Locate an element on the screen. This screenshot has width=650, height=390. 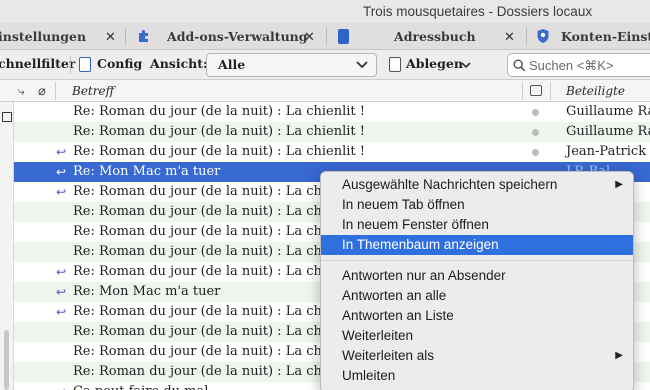
menu-item-label: Antworten an alle is located at coordinates (394, 295).